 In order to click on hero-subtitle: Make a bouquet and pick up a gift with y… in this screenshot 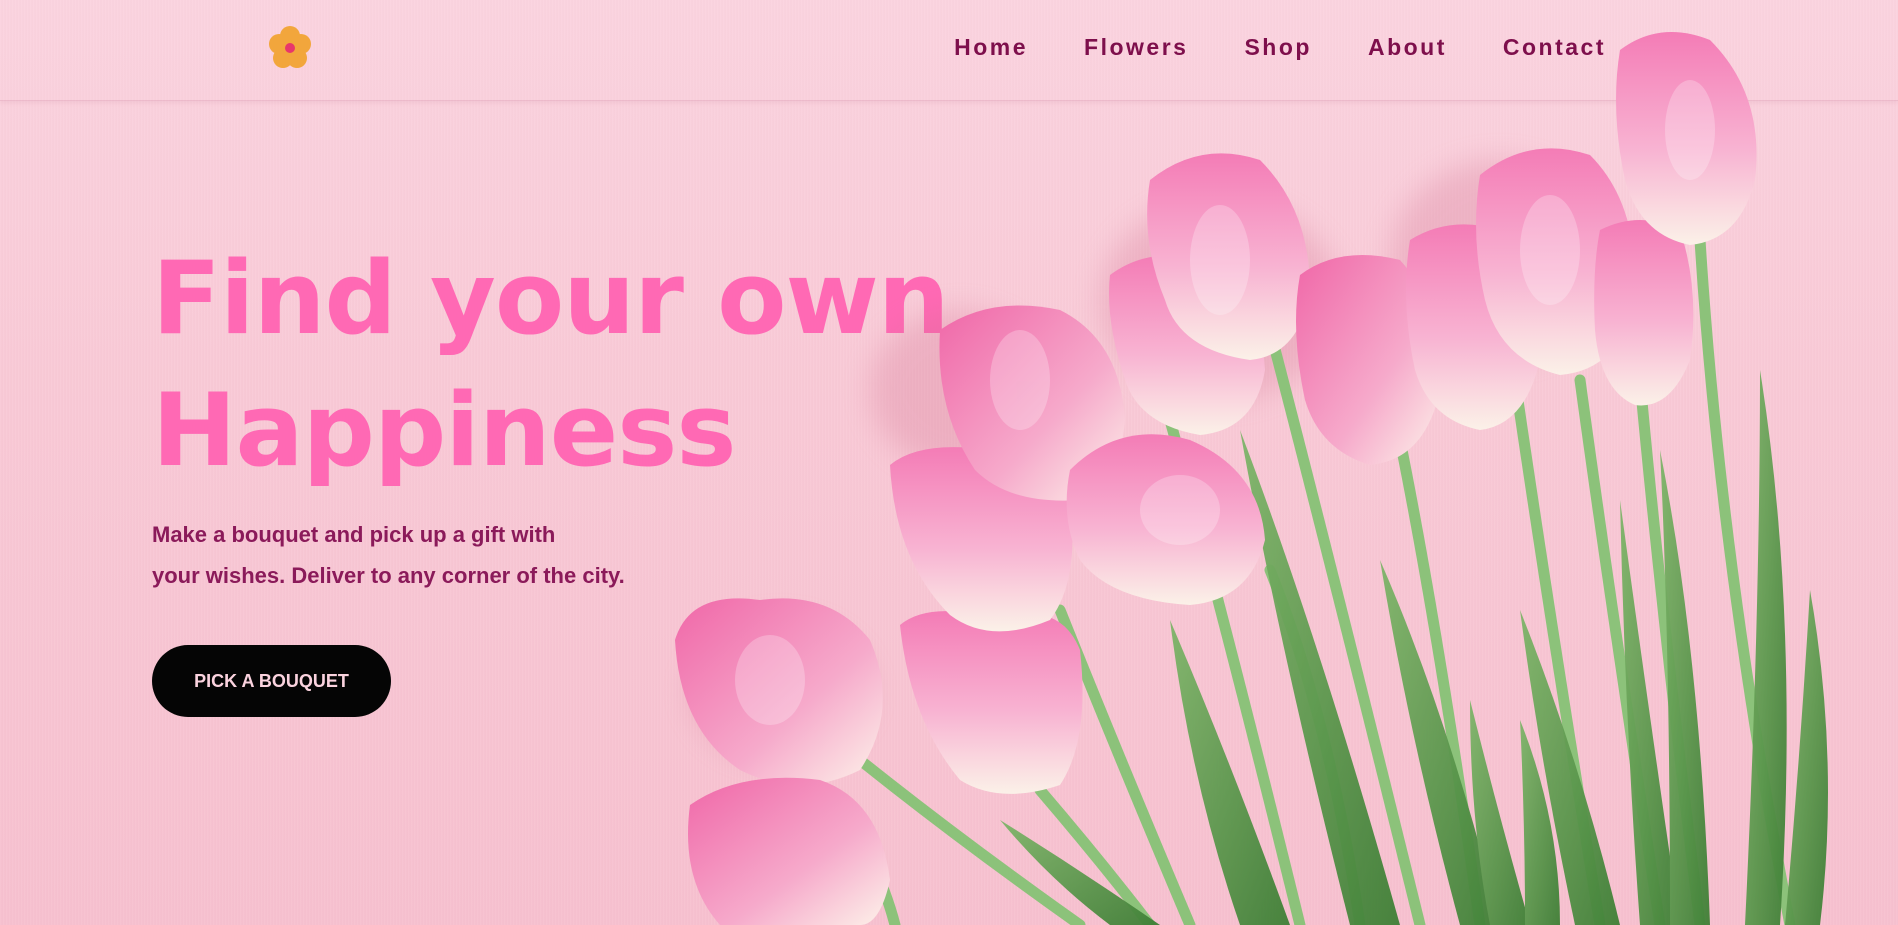, I will do `click(432, 555)`.